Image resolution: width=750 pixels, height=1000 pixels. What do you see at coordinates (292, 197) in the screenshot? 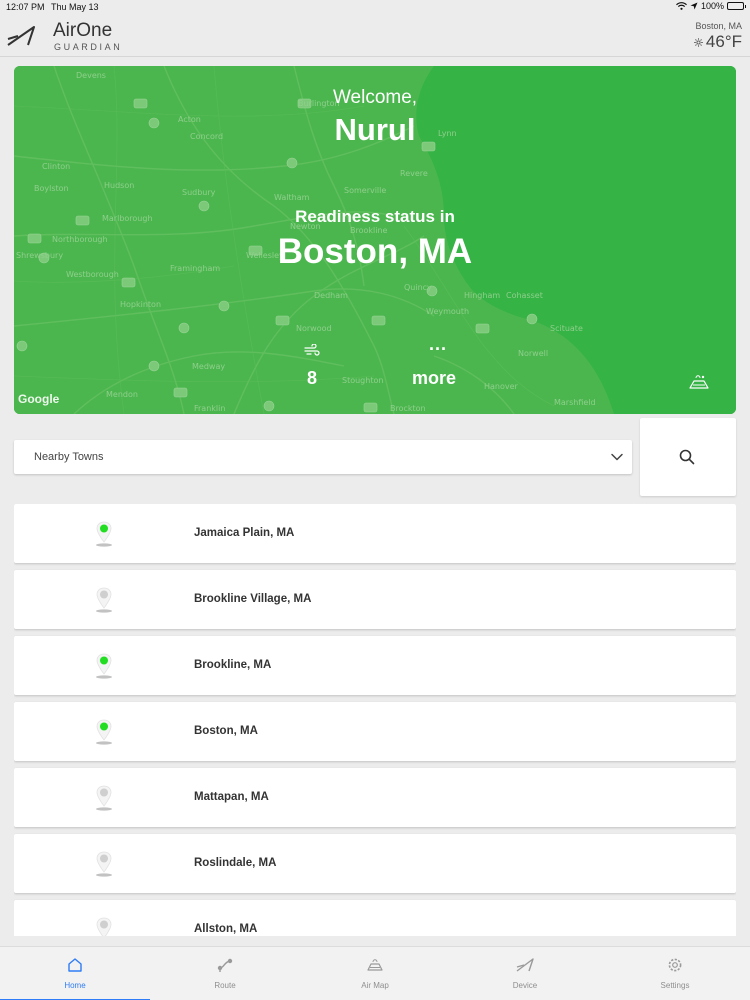
I see `map-place-label: Waltham` at bounding box center [292, 197].